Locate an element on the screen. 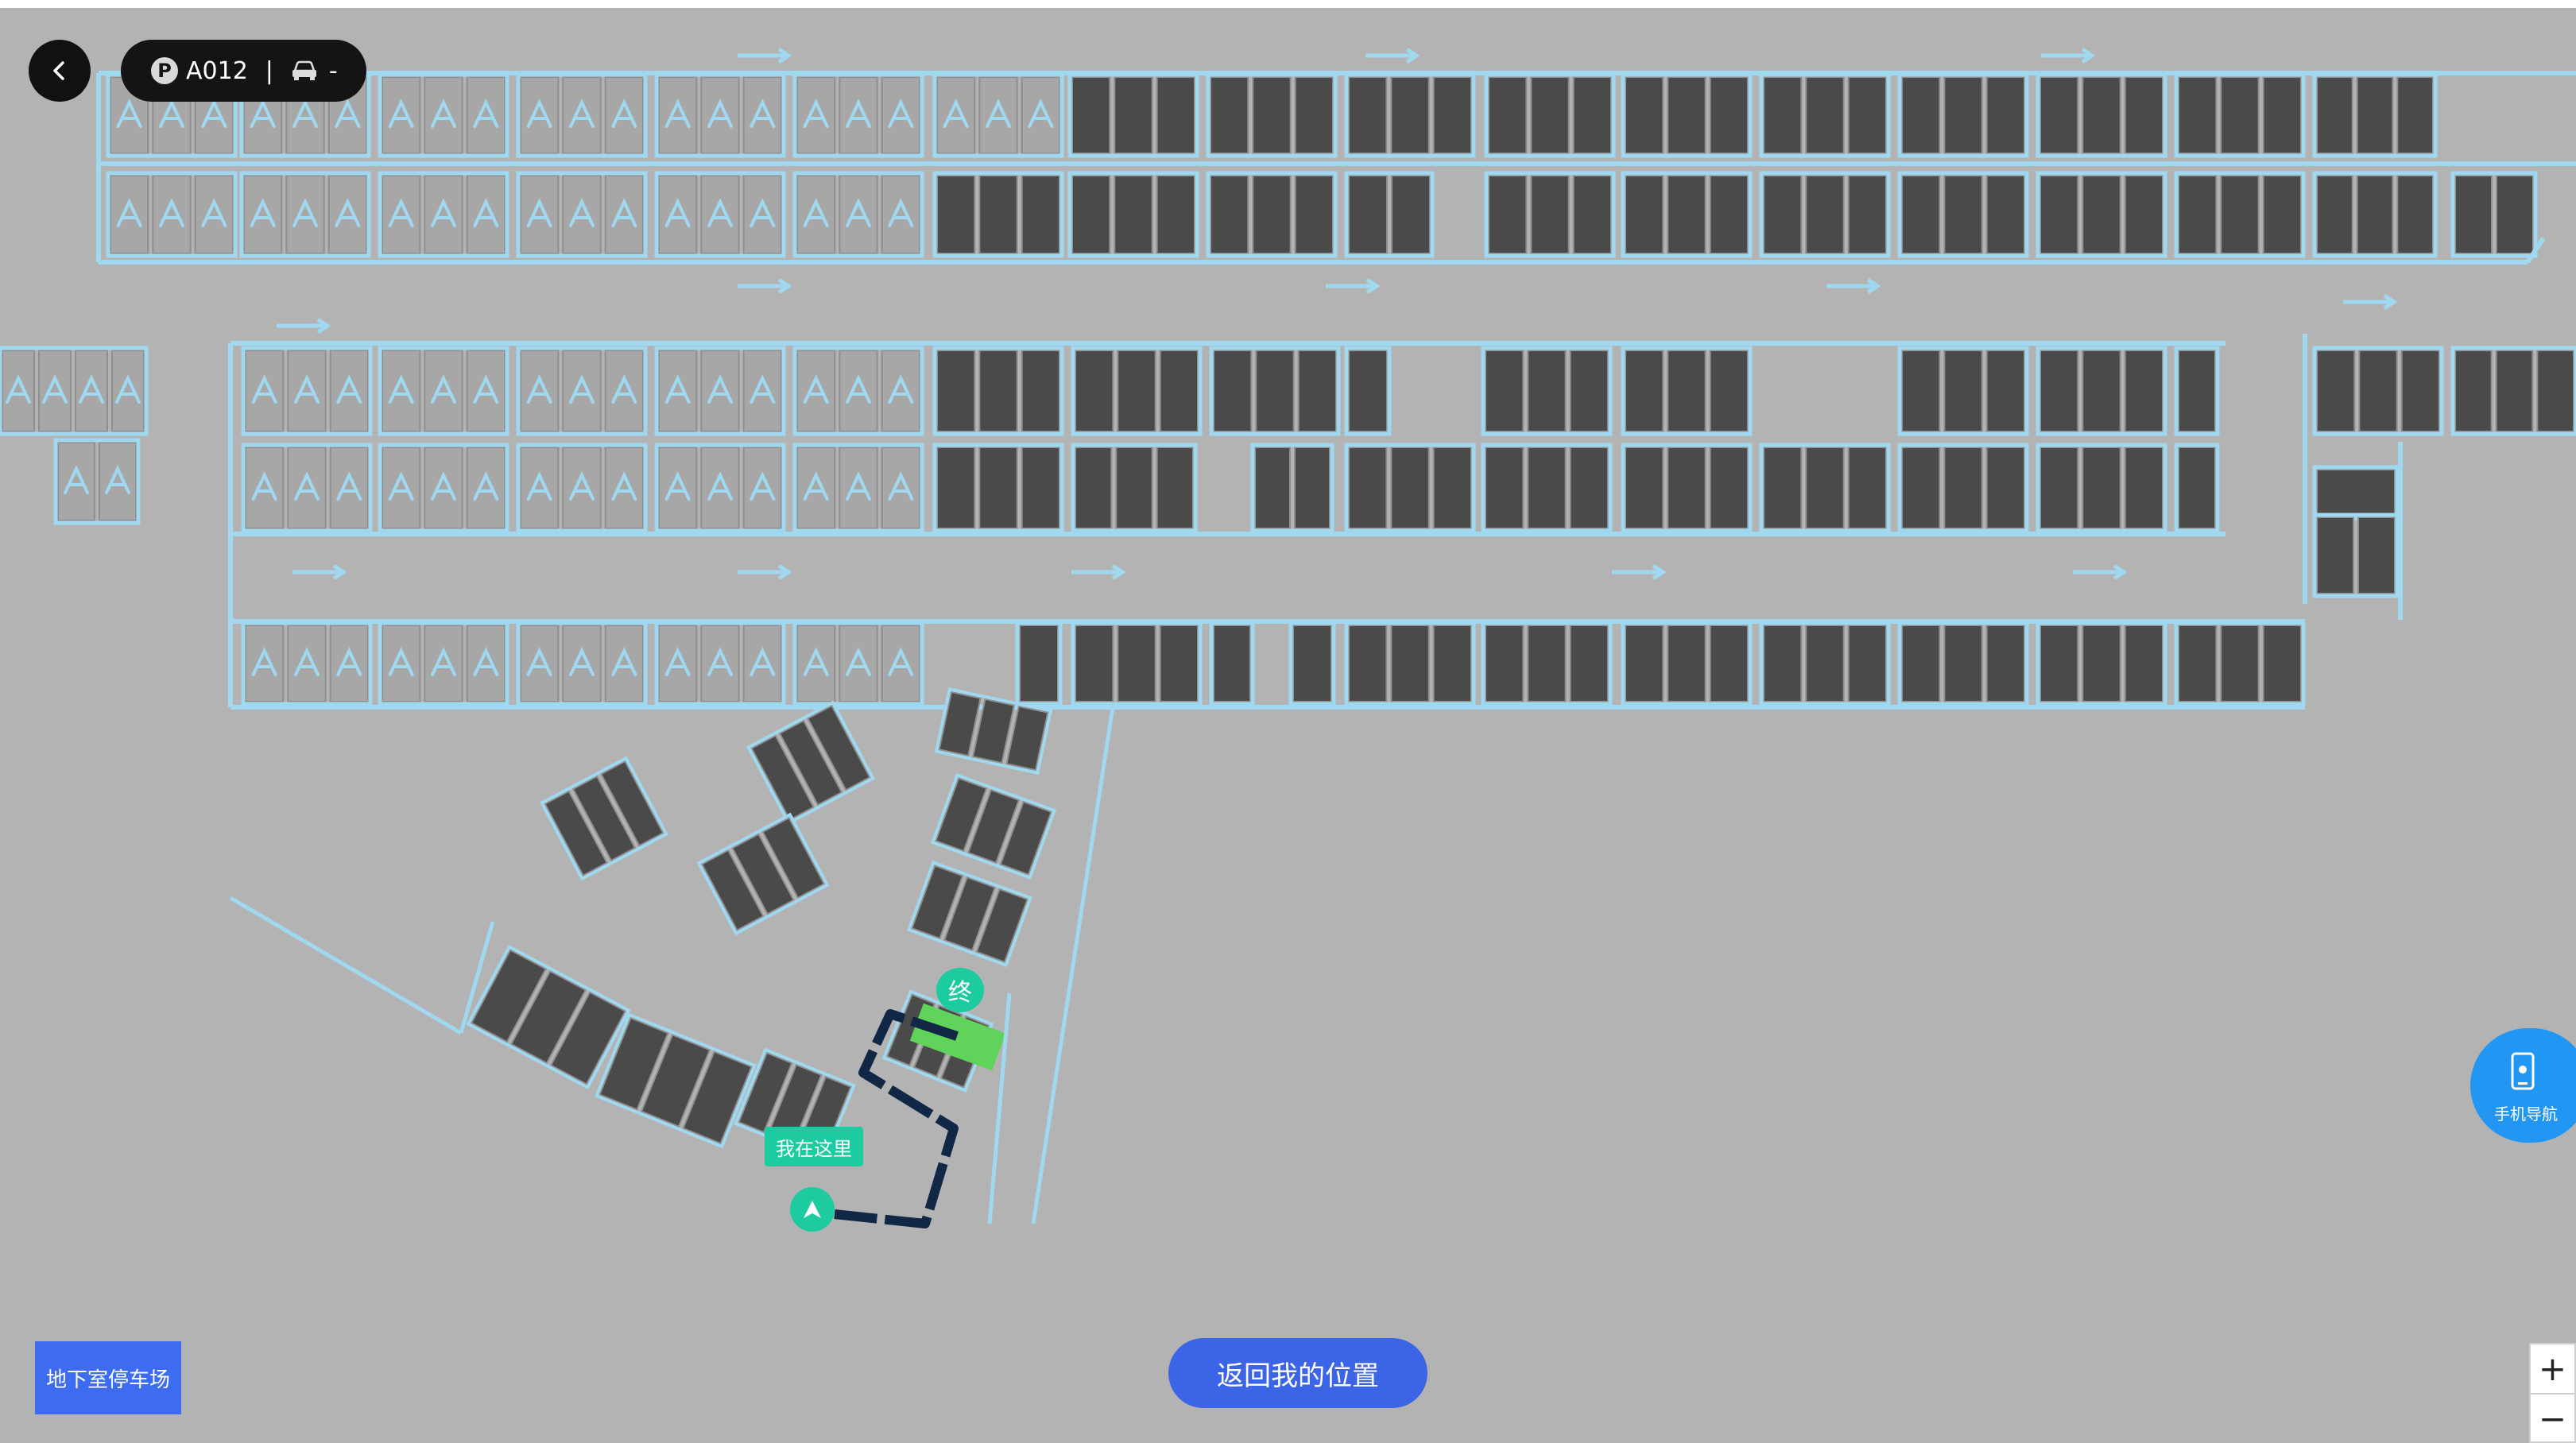 This screenshot has height=1443, width=2576. parking-info-pill: P A012 | - is located at coordinates (243, 71).